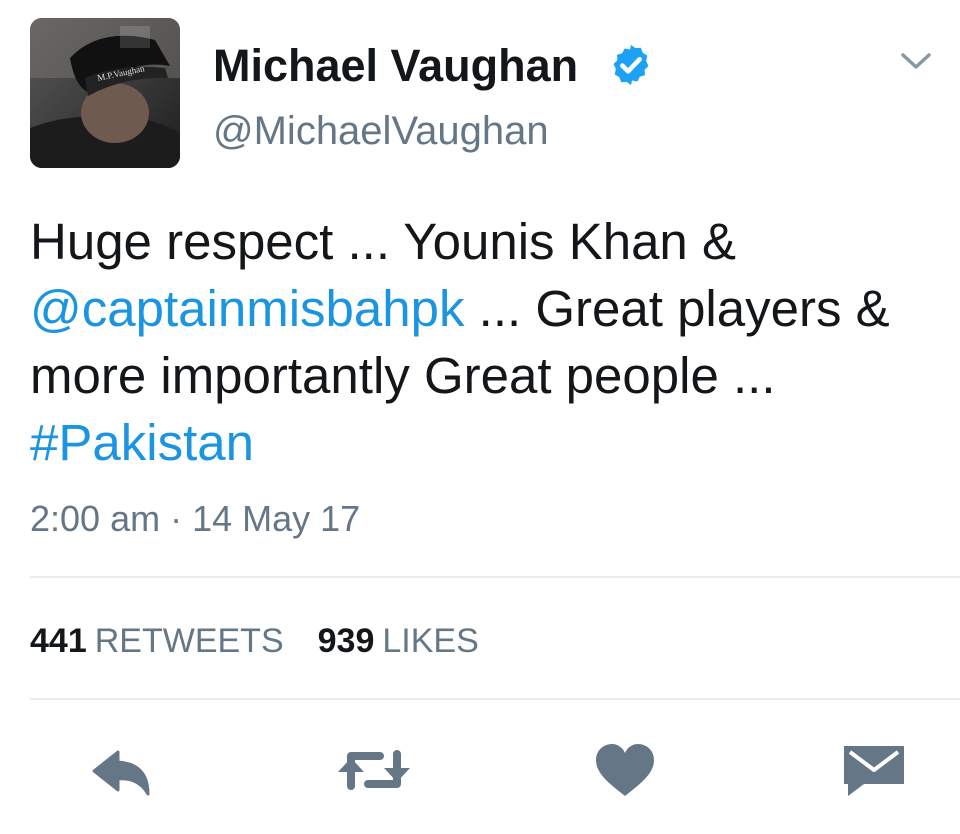  I want to click on hashtag-link: #Pakistan, so click(142, 442).